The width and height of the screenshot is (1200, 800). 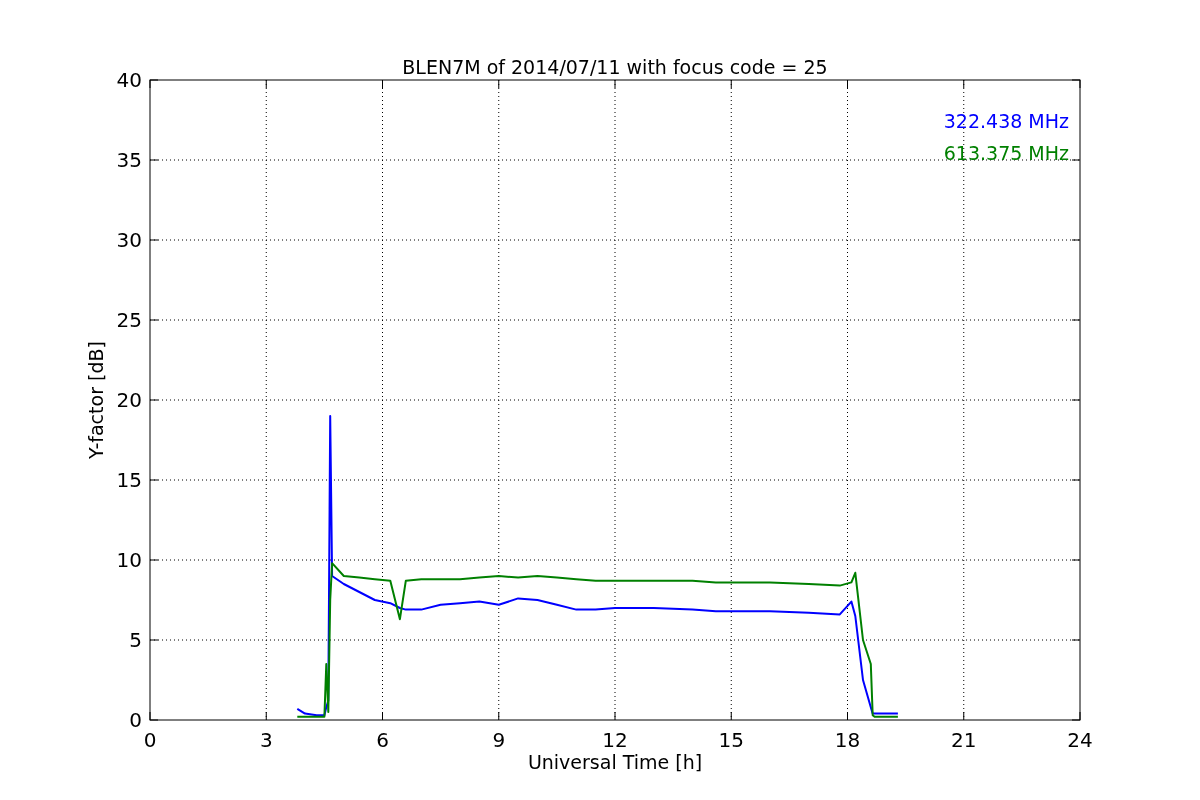 I want to click on chart-title: BLEN7M of 2014/07/11 with focus code = 25, so click(x=615, y=67).